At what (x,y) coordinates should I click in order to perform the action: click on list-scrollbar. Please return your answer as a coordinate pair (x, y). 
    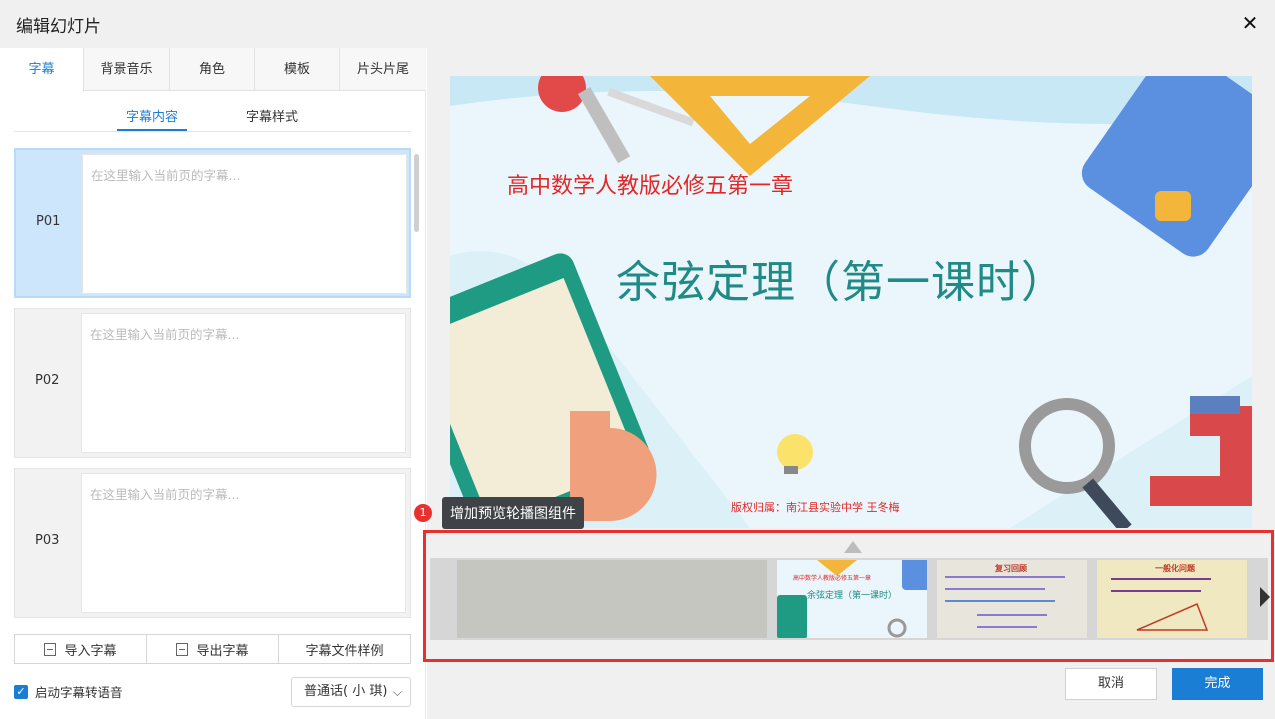
    Looking at the image, I should click on (416, 193).